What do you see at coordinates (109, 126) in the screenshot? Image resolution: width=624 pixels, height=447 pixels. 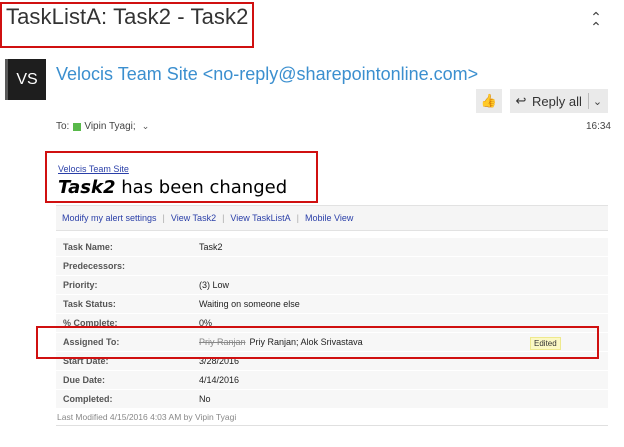 I see `recipient-name: Vipin Tyagi;` at bounding box center [109, 126].